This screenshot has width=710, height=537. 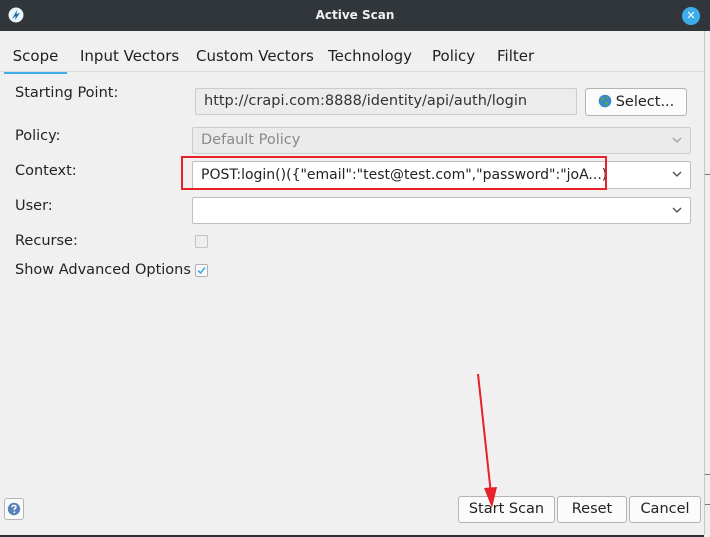 I want to click on annotation-arrow, so click(x=487, y=440).